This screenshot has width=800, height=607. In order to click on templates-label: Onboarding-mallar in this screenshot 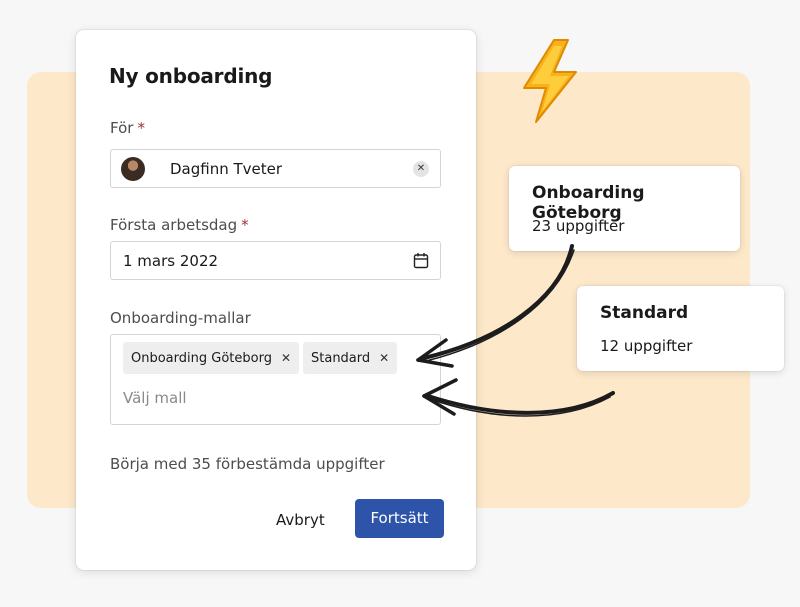, I will do `click(180, 318)`.